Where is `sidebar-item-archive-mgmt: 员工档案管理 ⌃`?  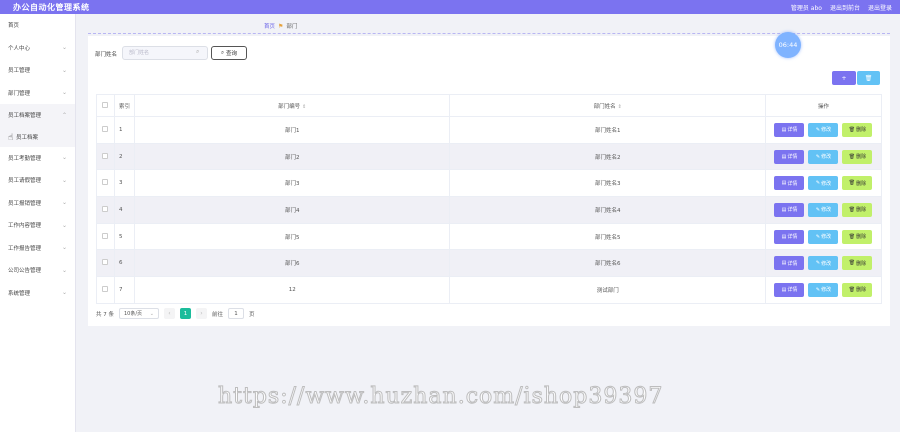
sidebar-item-archive-mgmt: 员工档案管理 ⌃ is located at coordinates (37, 115).